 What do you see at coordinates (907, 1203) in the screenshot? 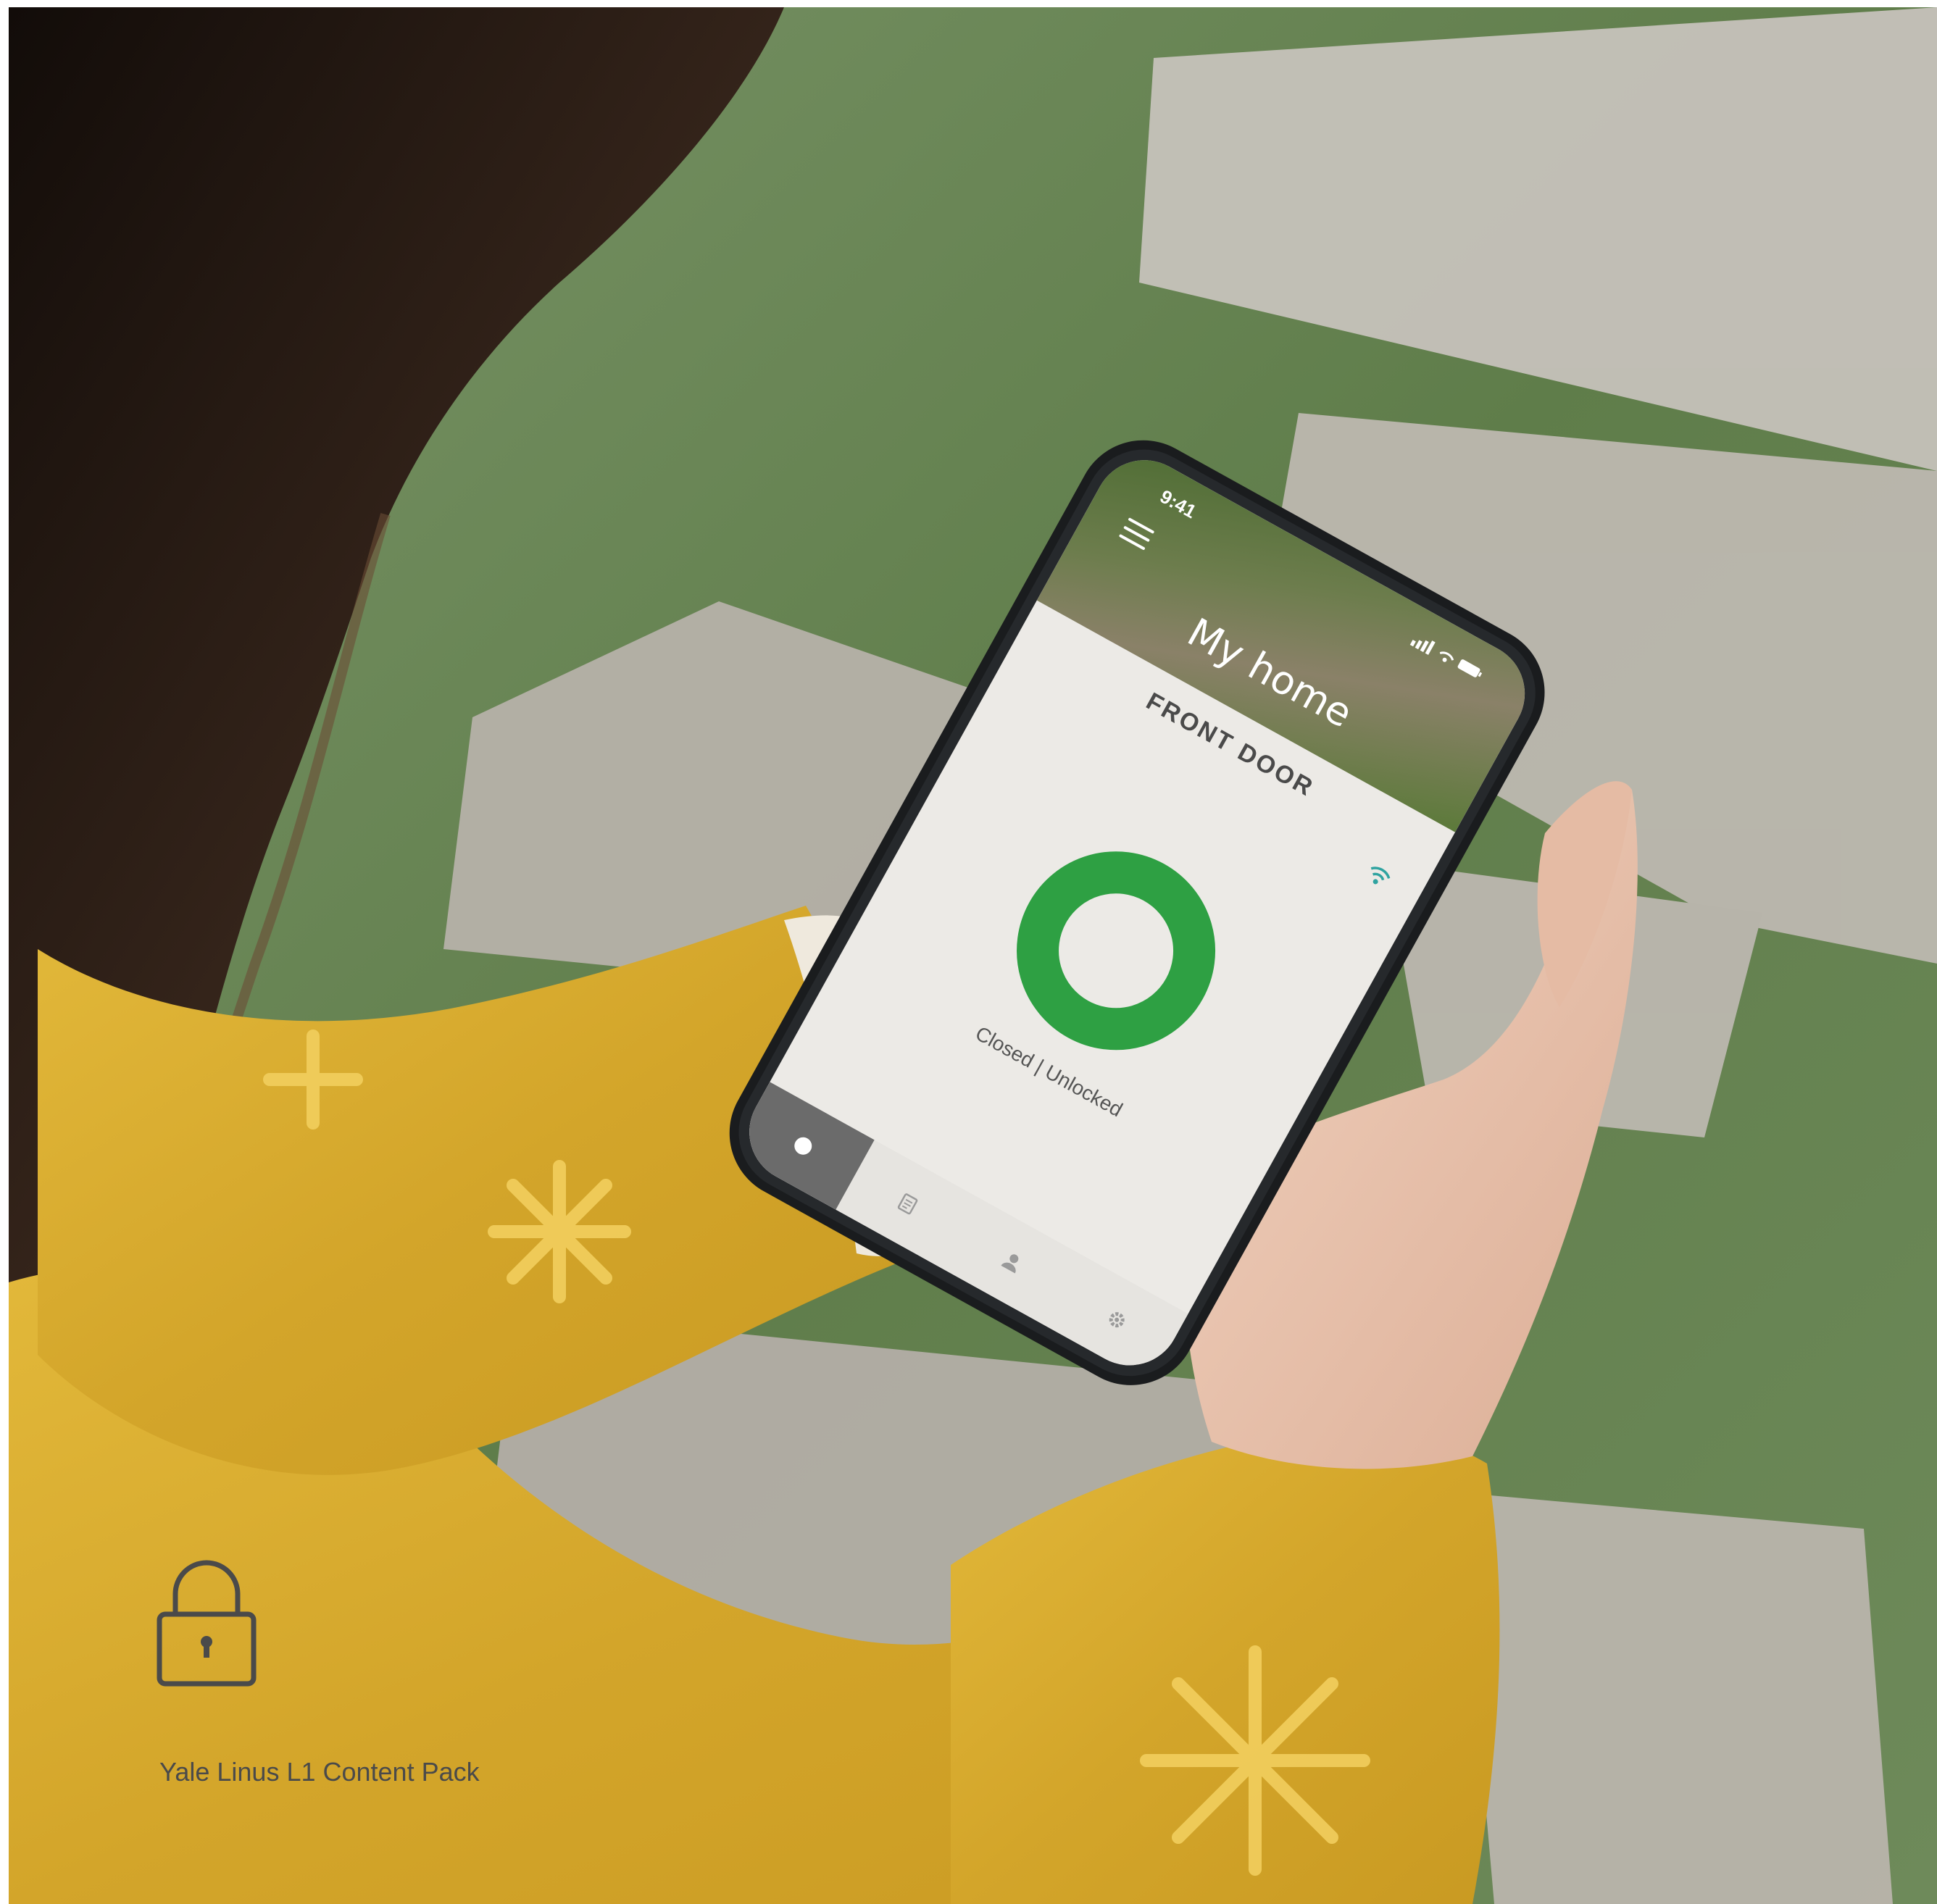
I see `activity-tab-icon` at bounding box center [907, 1203].